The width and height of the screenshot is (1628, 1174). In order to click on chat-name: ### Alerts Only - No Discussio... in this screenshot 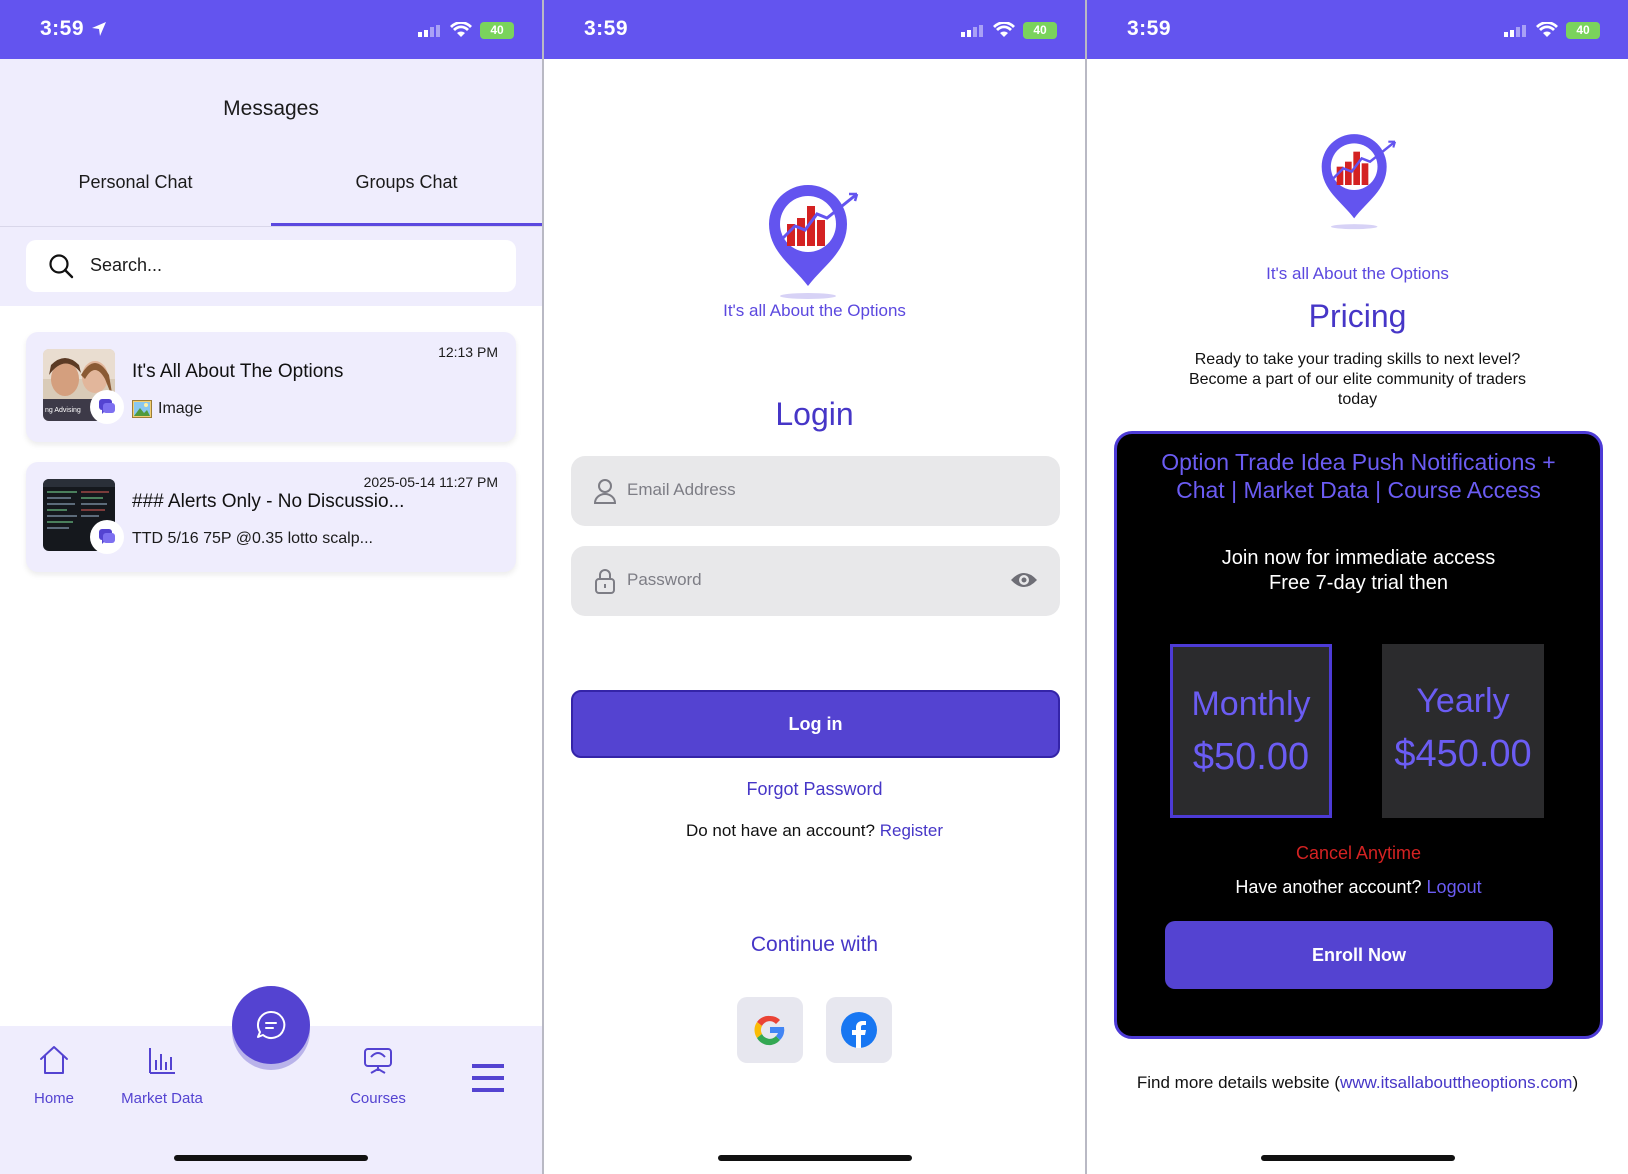, I will do `click(268, 501)`.